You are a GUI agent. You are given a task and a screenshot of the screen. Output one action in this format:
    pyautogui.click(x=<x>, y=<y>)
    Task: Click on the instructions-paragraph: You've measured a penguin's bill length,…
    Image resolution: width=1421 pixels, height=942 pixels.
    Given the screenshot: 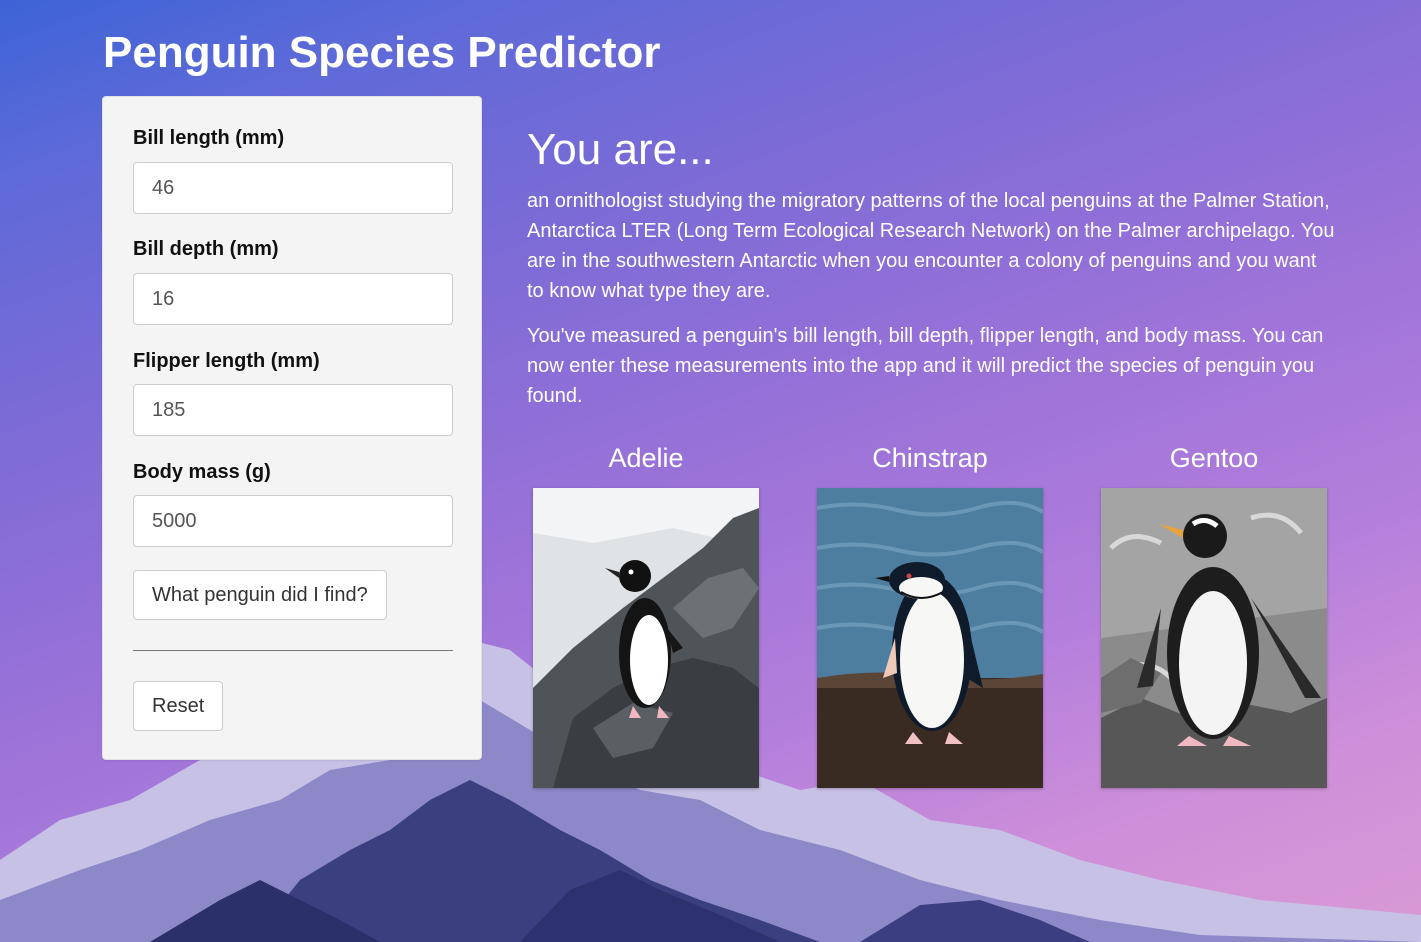 What is the action you would take?
    pyautogui.click(x=925, y=366)
    